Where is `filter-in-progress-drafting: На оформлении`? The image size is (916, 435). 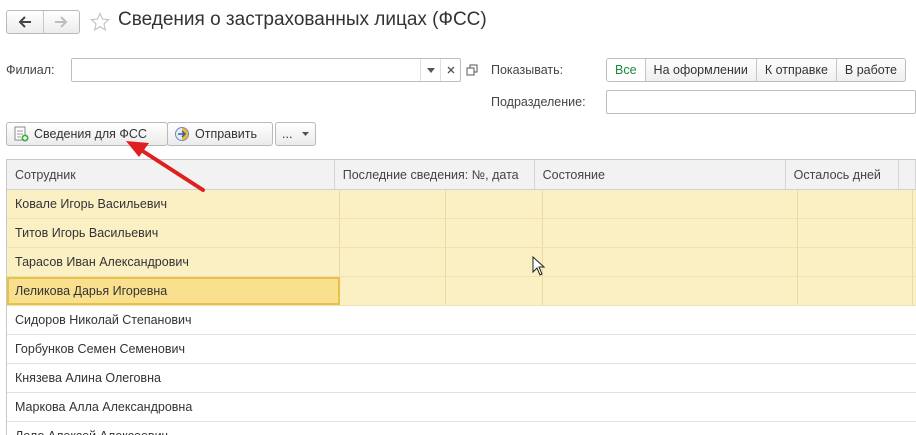
filter-in-progress-drafting: На оформлении is located at coordinates (700, 70).